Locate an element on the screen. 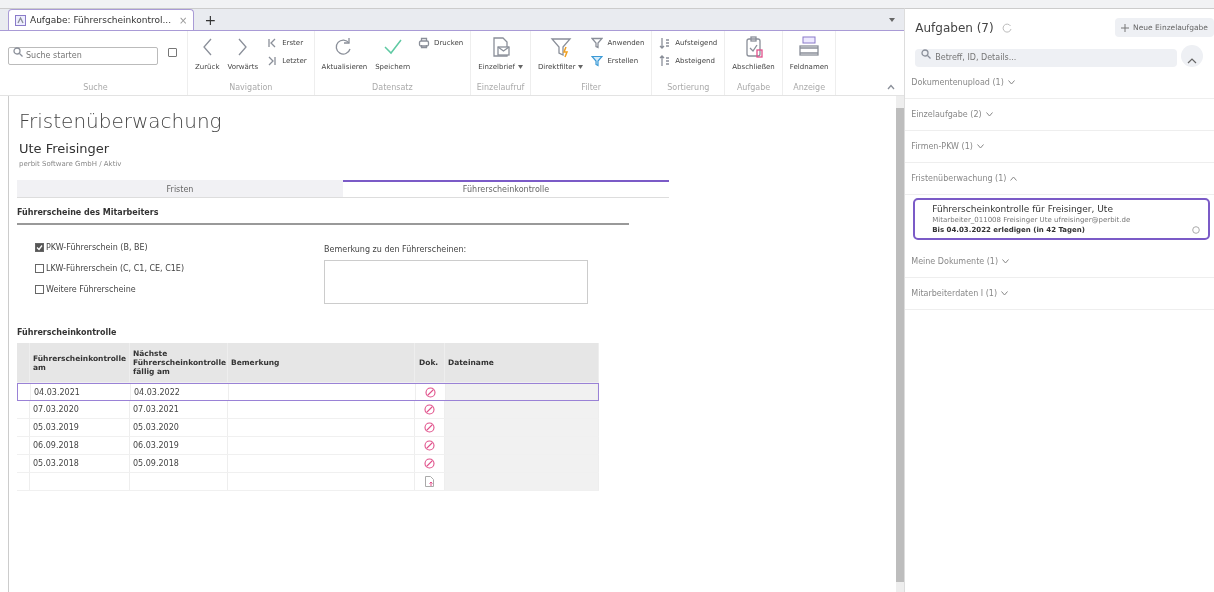  checkmark-icon is located at coordinates (39, 247).